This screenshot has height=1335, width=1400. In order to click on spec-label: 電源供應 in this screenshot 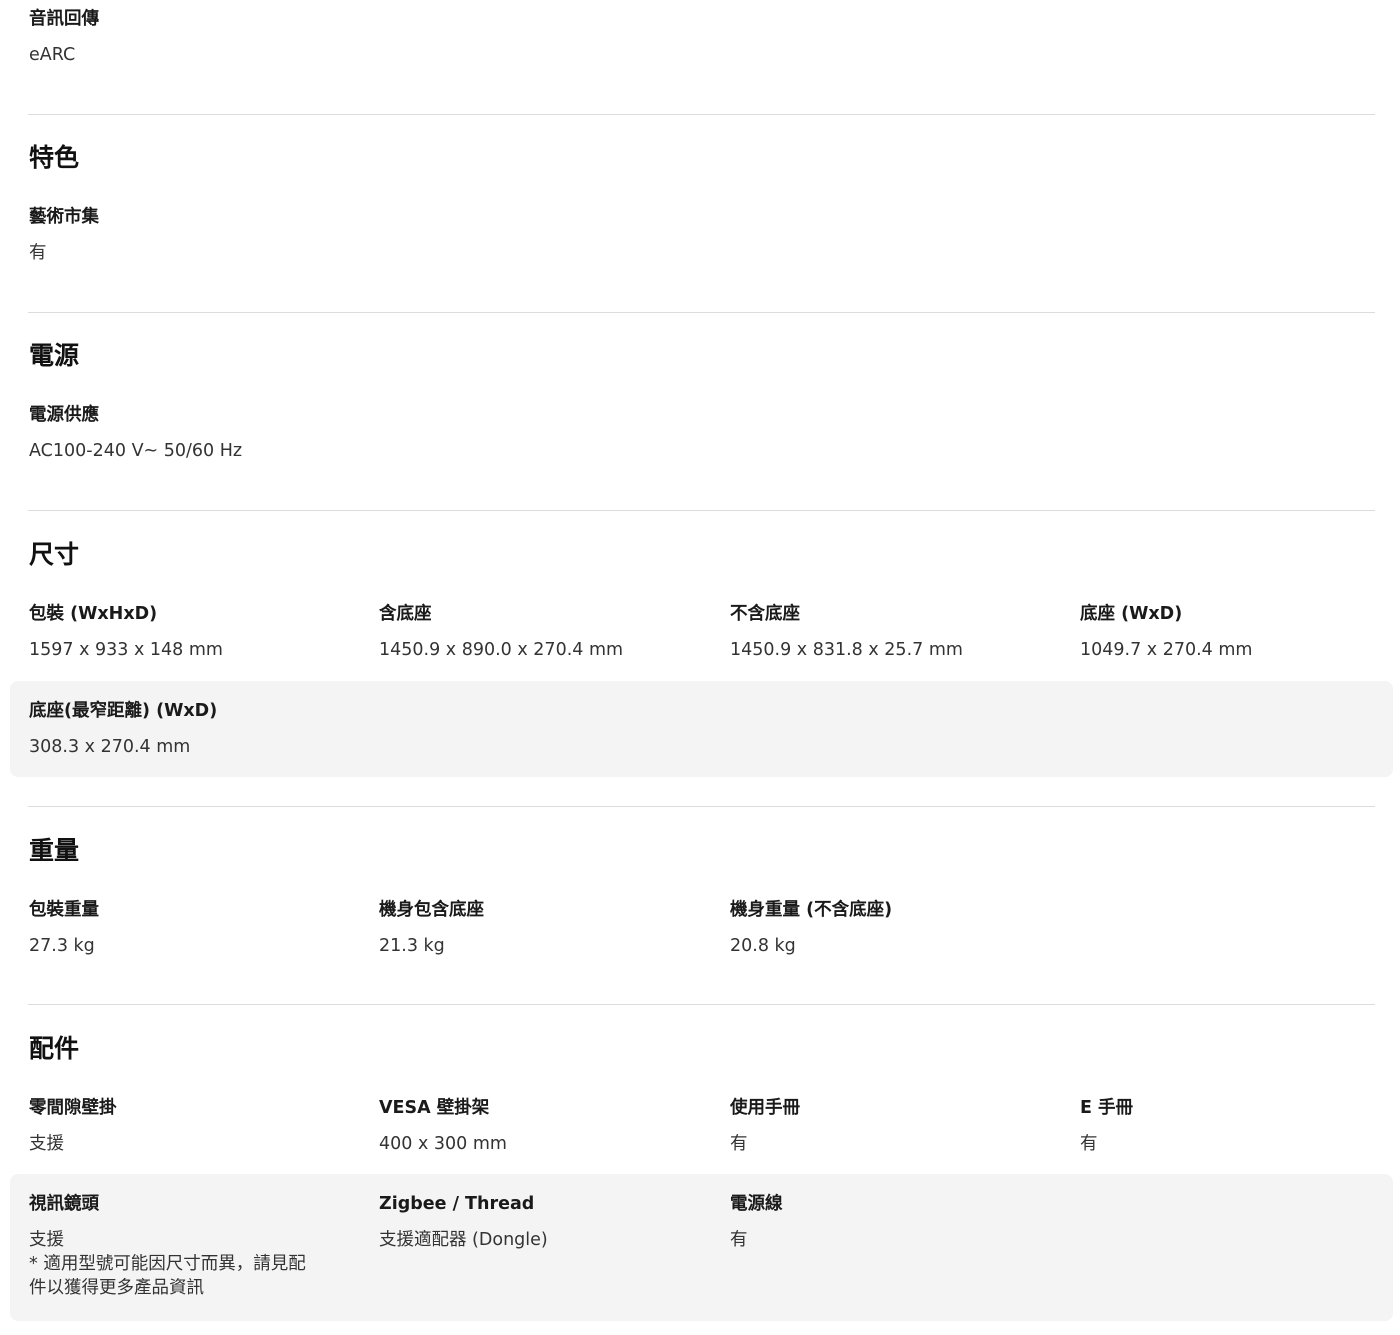, I will do `click(64, 415)`.